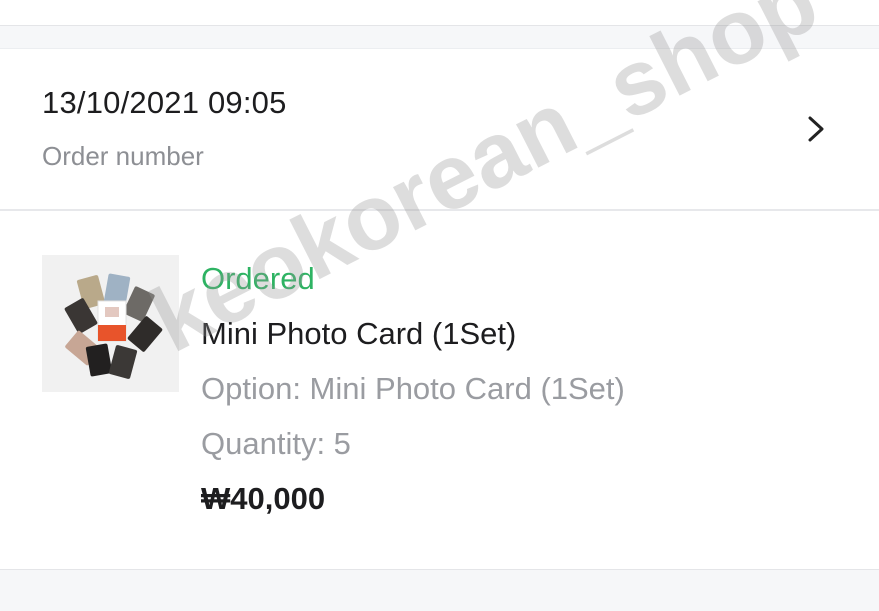 This screenshot has width=879, height=611. I want to click on product-thumbnail, so click(110, 323).